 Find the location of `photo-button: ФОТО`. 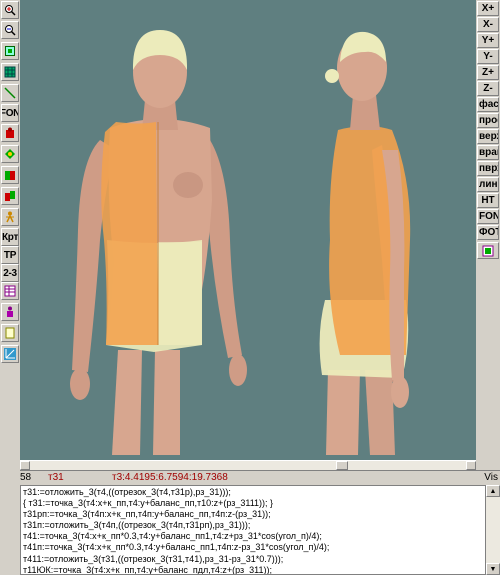

photo-button: ФОТО is located at coordinates (488, 232).